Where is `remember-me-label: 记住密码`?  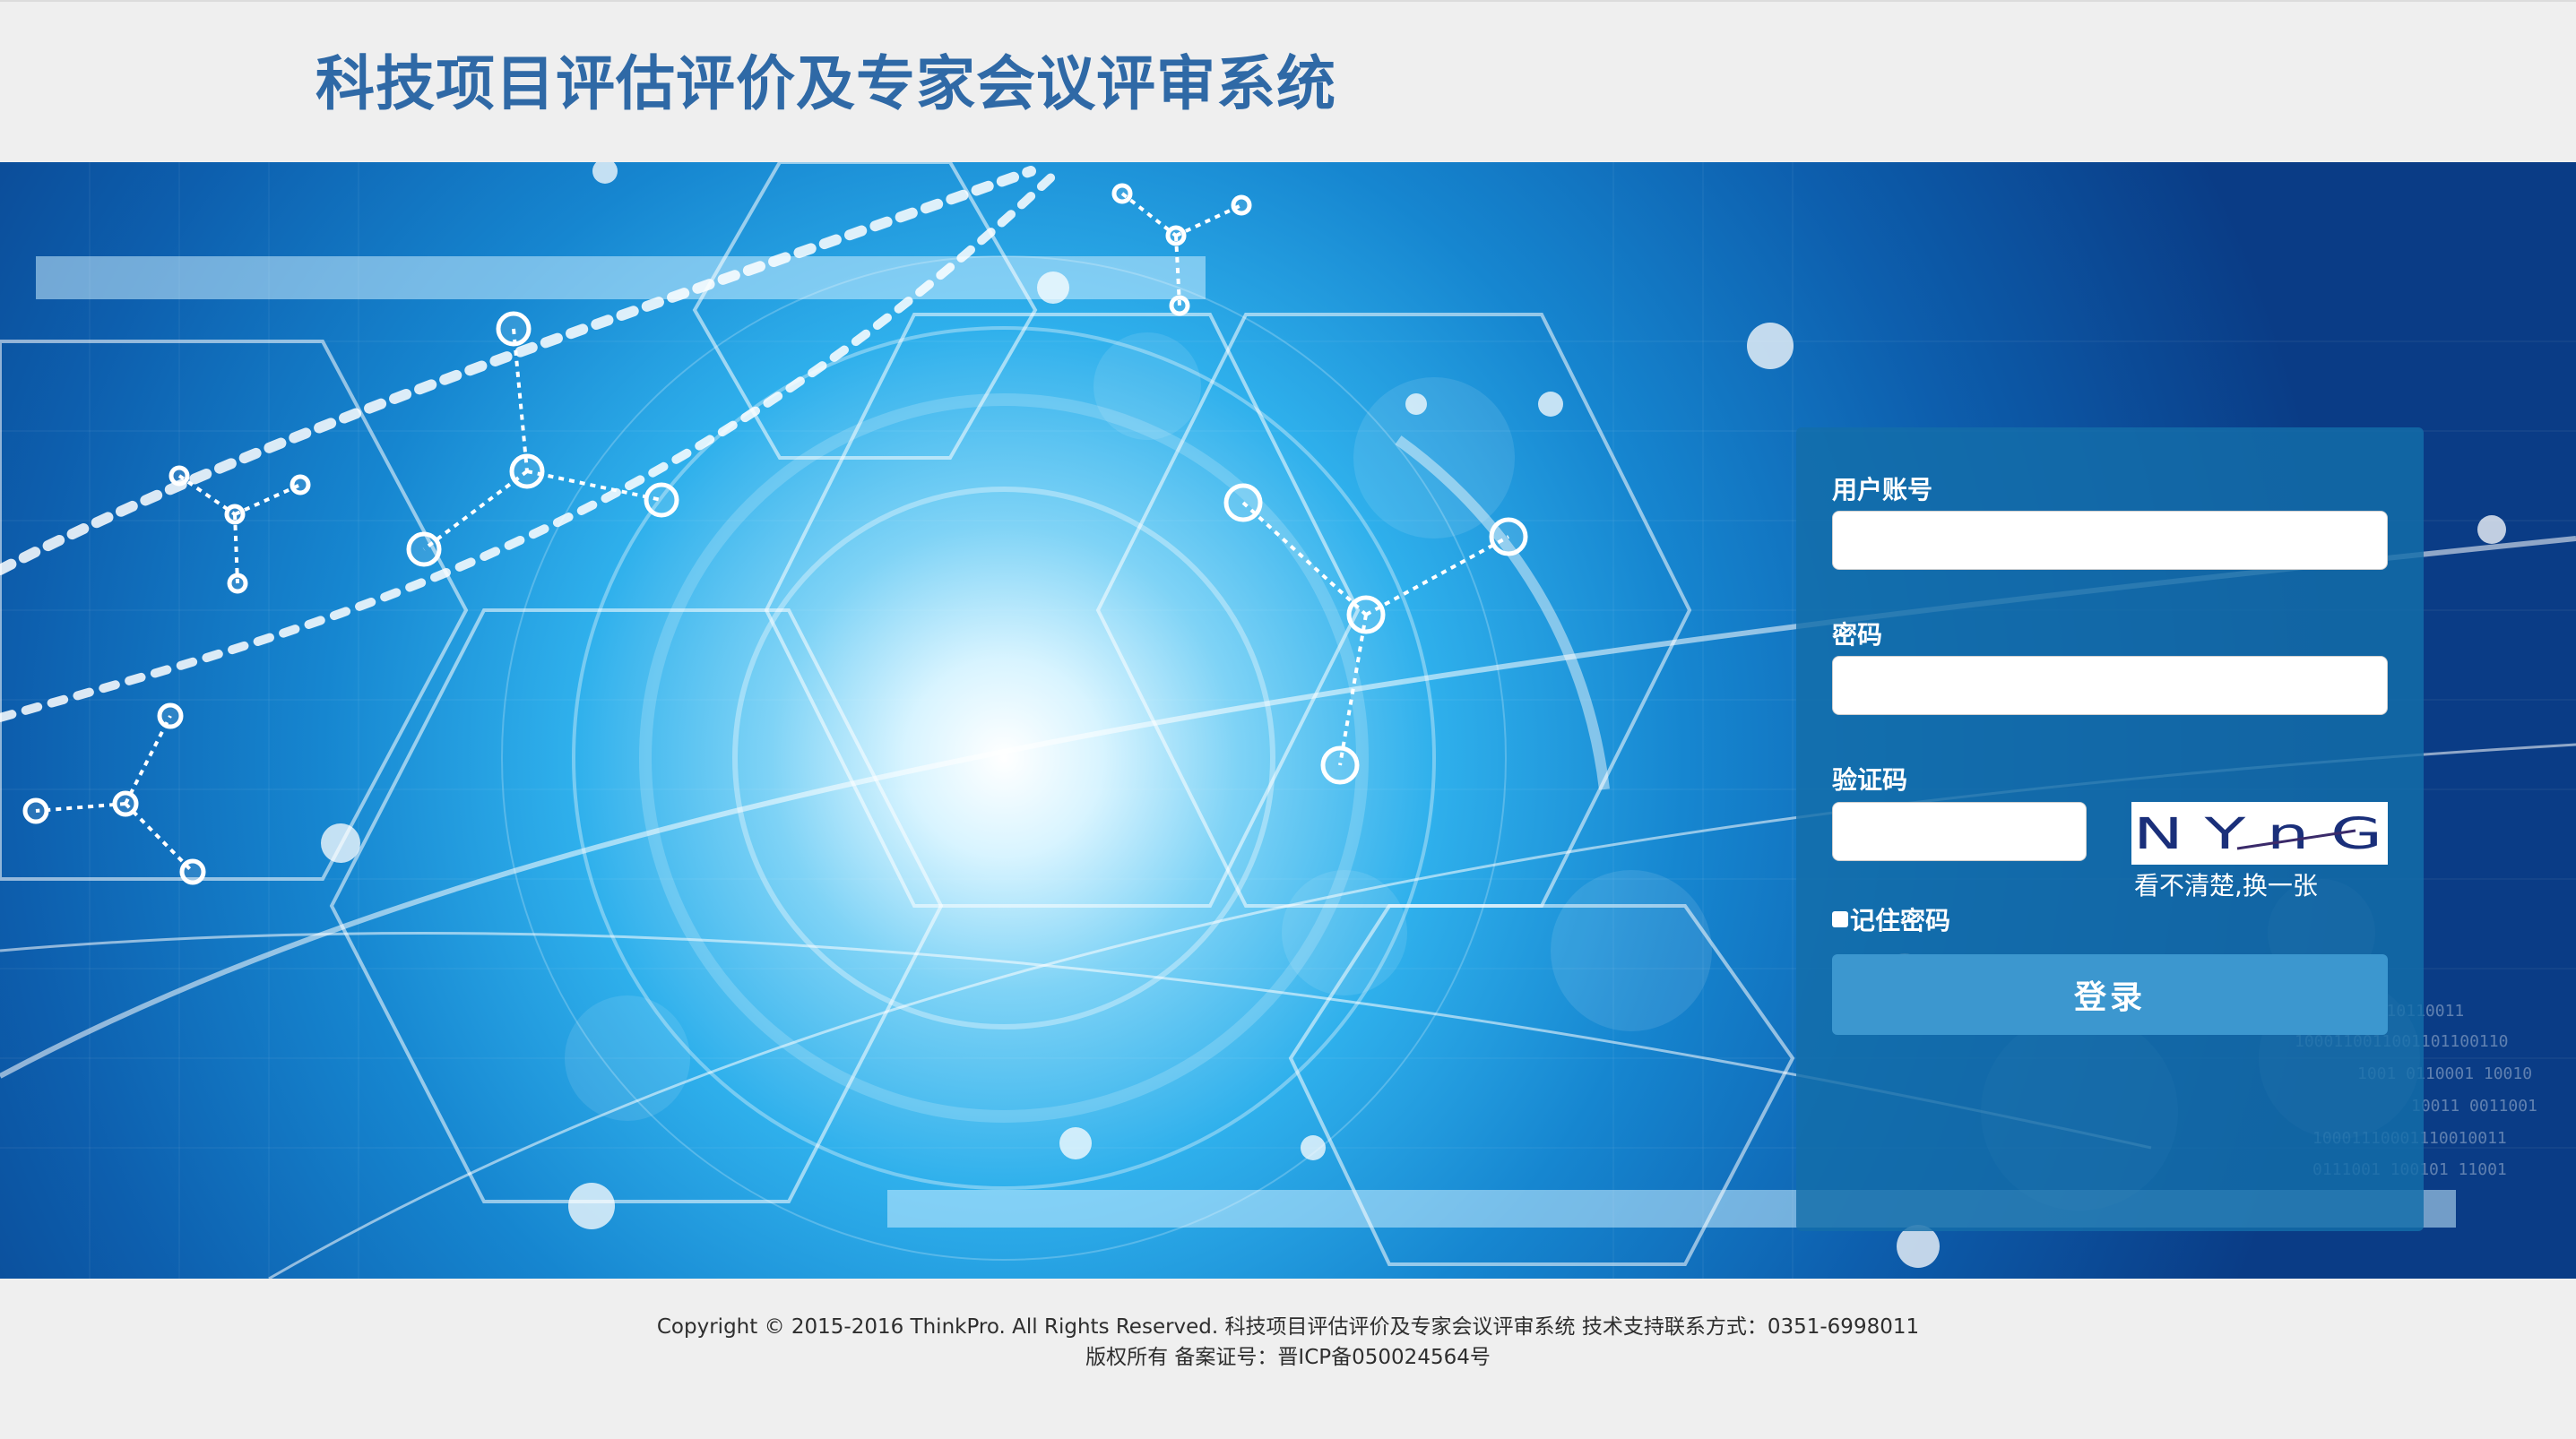
remember-me-label: 记住密码 is located at coordinates (1900, 921).